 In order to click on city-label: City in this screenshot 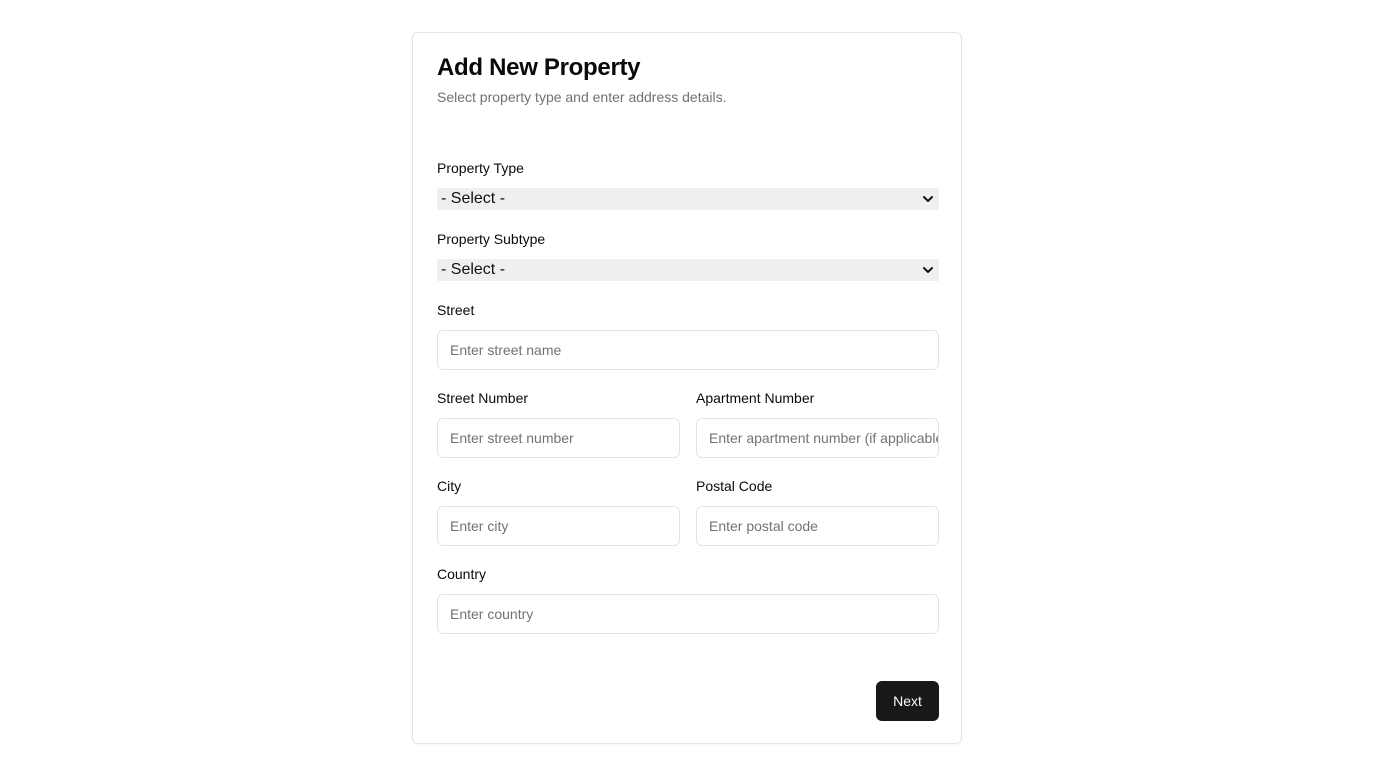, I will do `click(449, 486)`.